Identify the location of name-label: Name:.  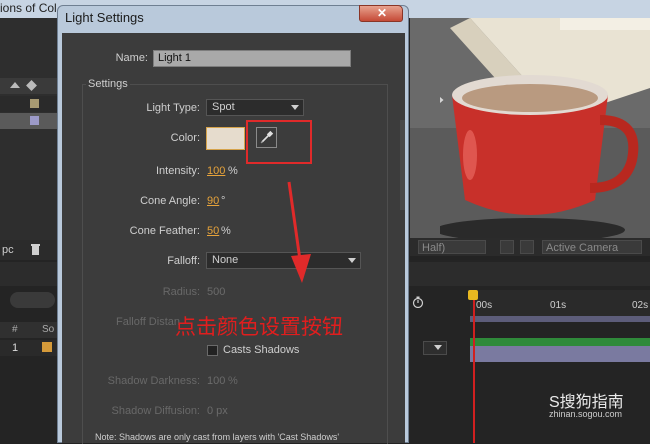
(131, 58).